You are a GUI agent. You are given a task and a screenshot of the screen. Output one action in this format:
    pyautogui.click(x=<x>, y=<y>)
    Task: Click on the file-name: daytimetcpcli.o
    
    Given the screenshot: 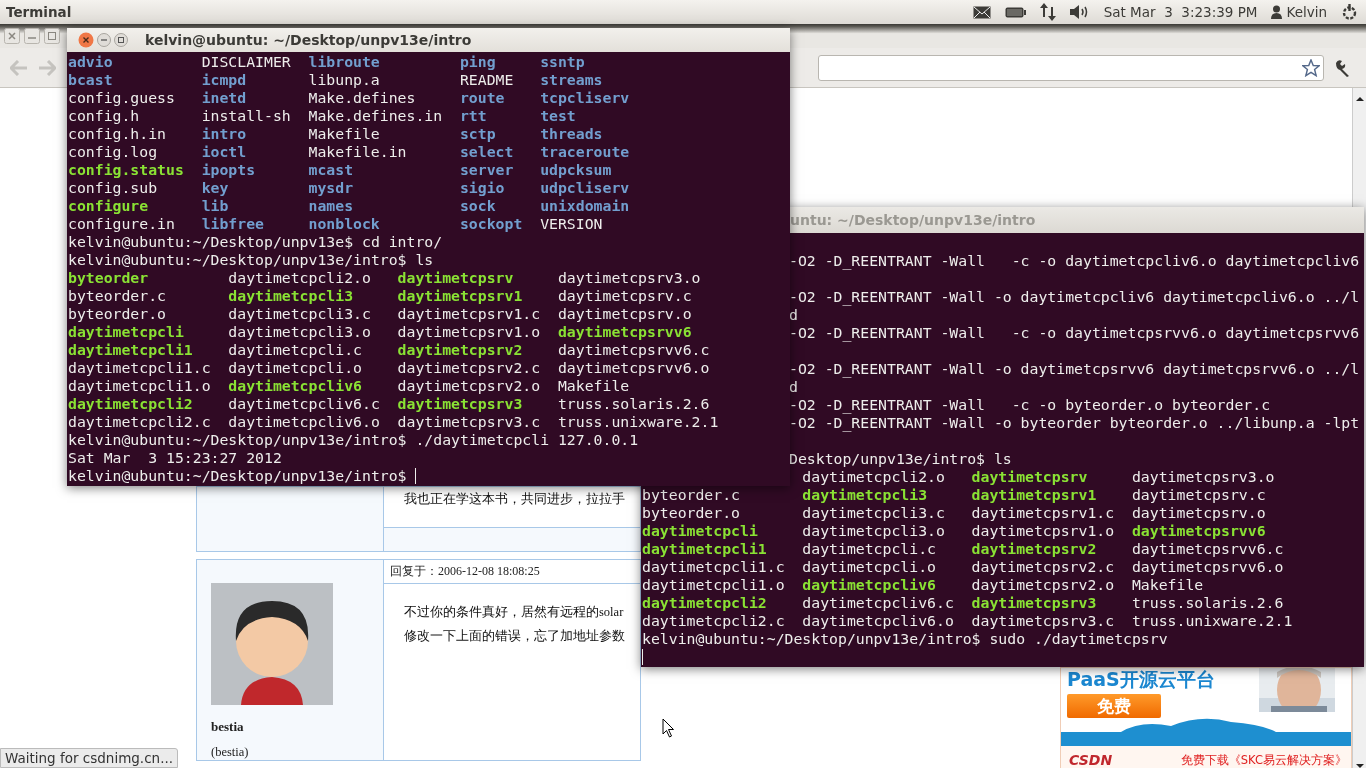 What is the action you would take?
    pyautogui.click(x=295, y=368)
    